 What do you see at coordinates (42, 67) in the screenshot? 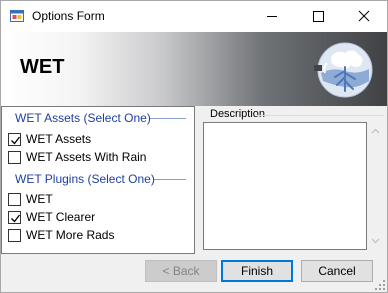
I see `banner-title: WET` at bounding box center [42, 67].